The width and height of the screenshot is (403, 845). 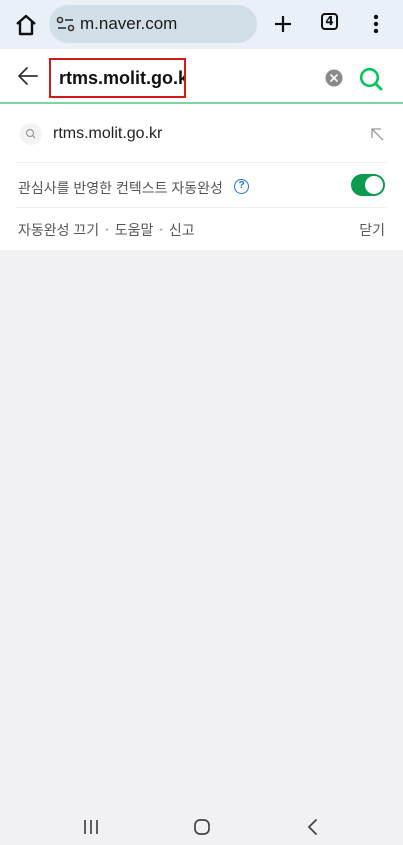 I want to click on report-link: 신고, so click(x=182, y=230).